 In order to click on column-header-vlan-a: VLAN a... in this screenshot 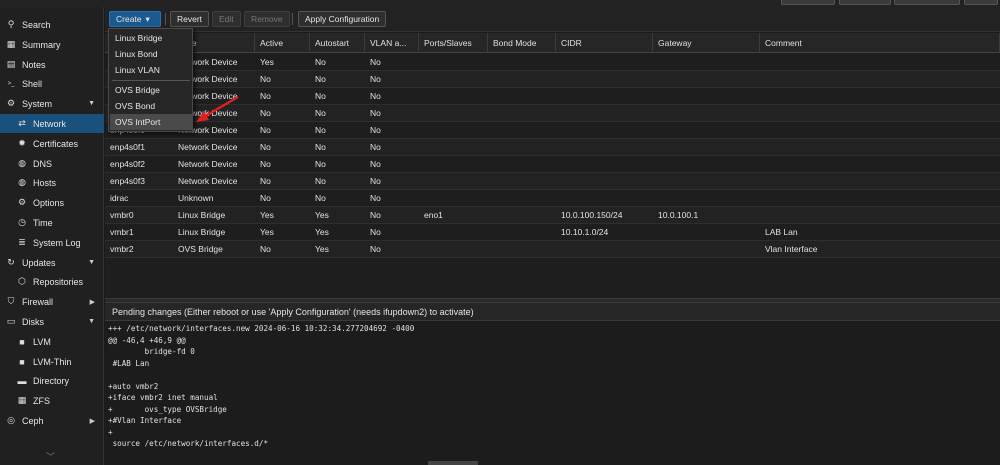, I will do `click(392, 43)`.